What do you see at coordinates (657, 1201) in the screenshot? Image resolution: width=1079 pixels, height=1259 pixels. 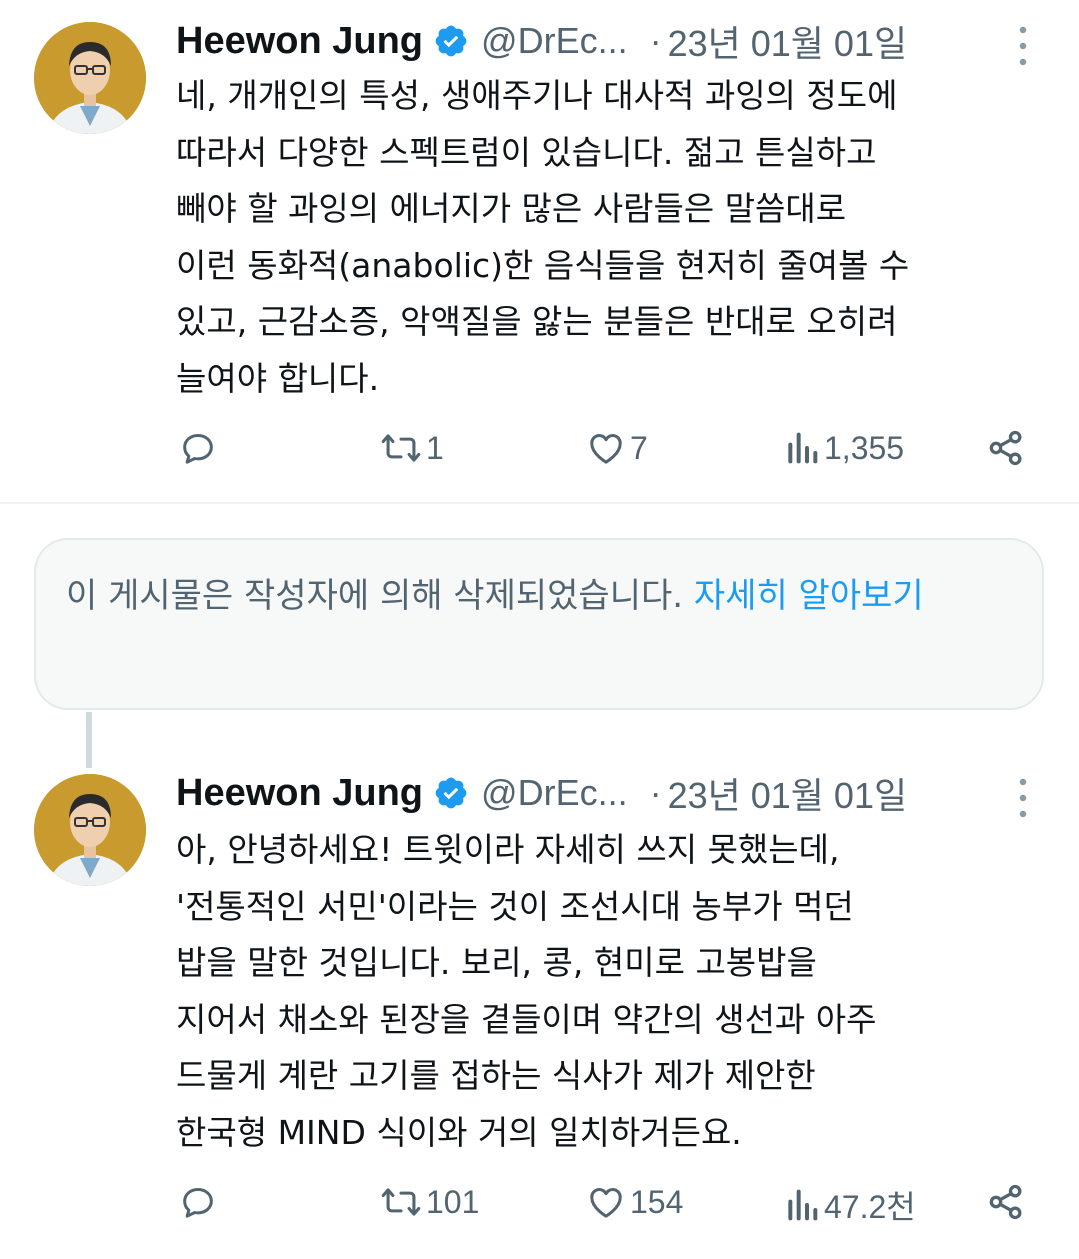 I see `like-count: 154` at bounding box center [657, 1201].